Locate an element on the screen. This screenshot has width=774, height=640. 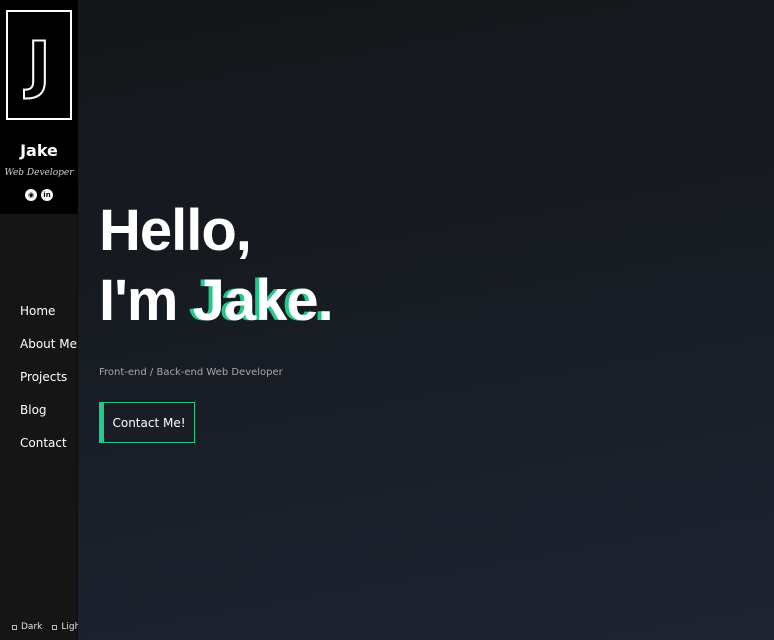
linkedin-icon: in is located at coordinates (47, 195).